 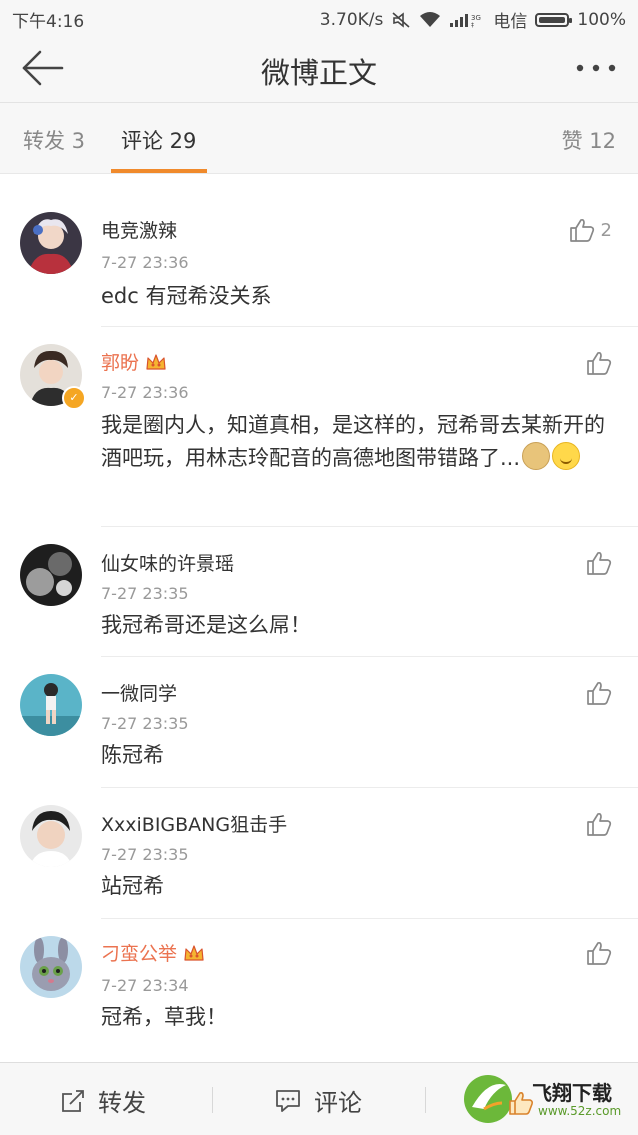 I want to click on comment-author-name: 郭盼, so click(x=120, y=363).